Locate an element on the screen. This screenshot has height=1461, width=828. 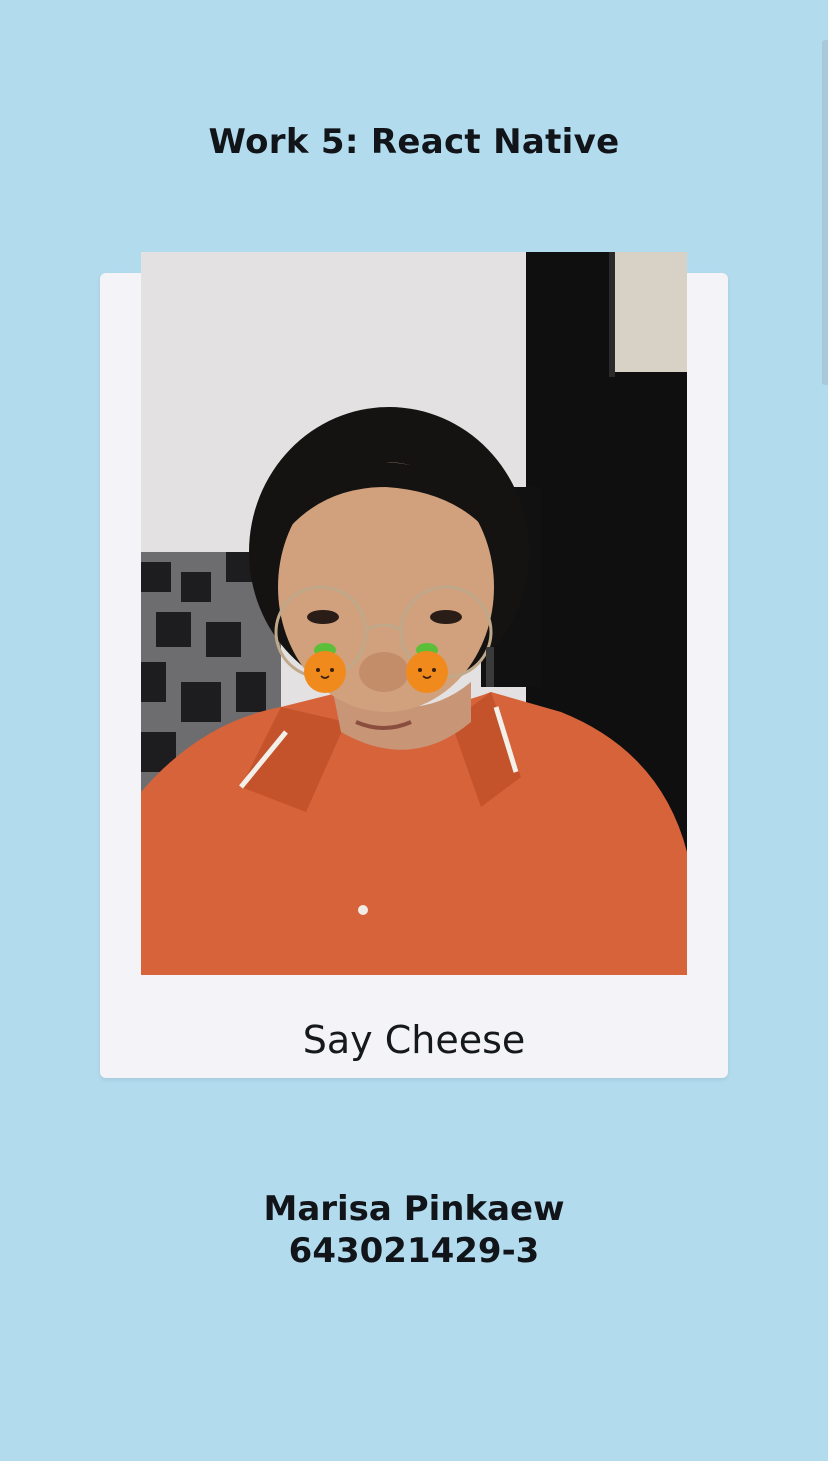
student-name: Marisa Pinkaew is located at coordinates (414, 1209).